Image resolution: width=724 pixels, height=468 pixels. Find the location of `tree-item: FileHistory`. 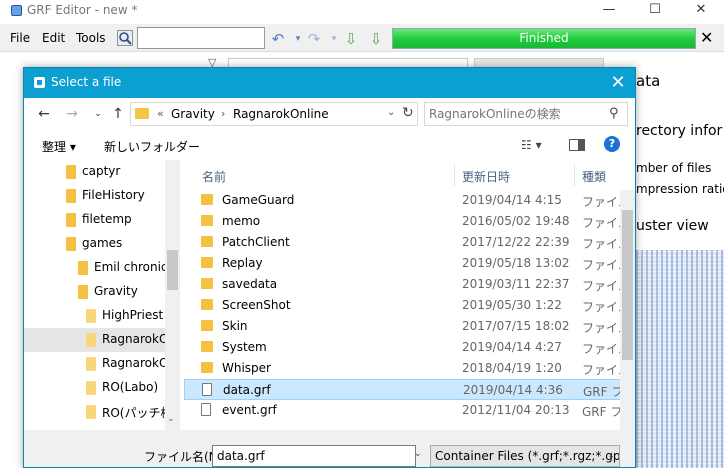

tree-item: FileHistory is located at coordinates (94, 196).